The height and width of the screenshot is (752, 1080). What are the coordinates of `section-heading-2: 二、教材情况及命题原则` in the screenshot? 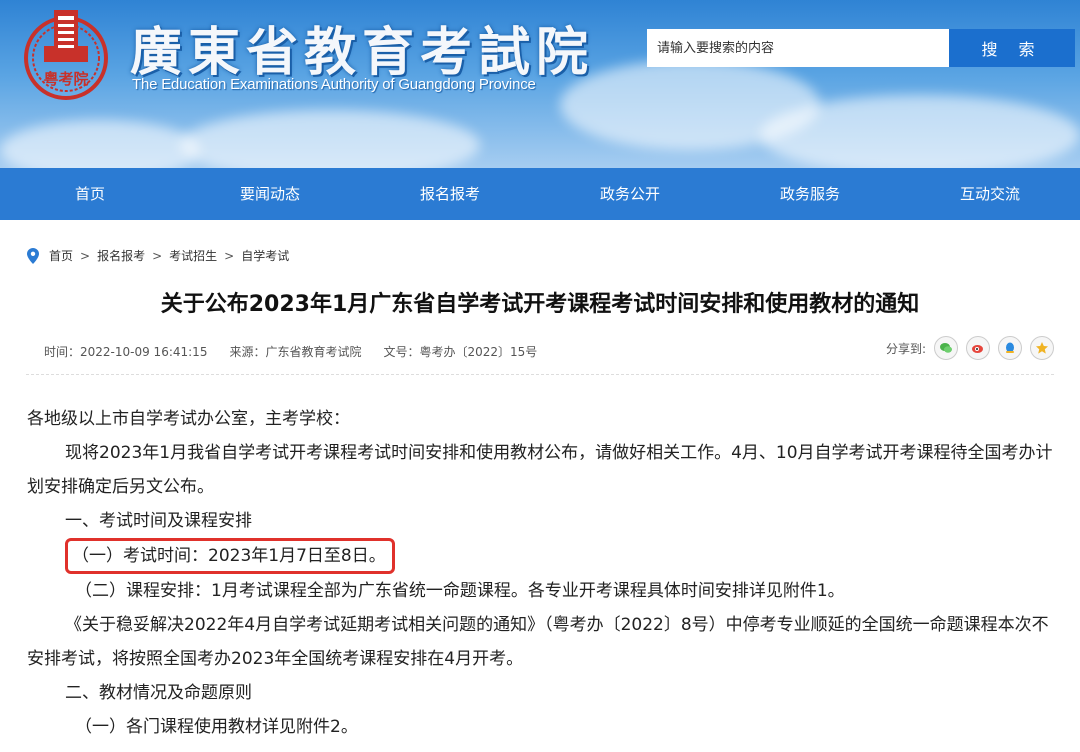 It's located at (158, 693).